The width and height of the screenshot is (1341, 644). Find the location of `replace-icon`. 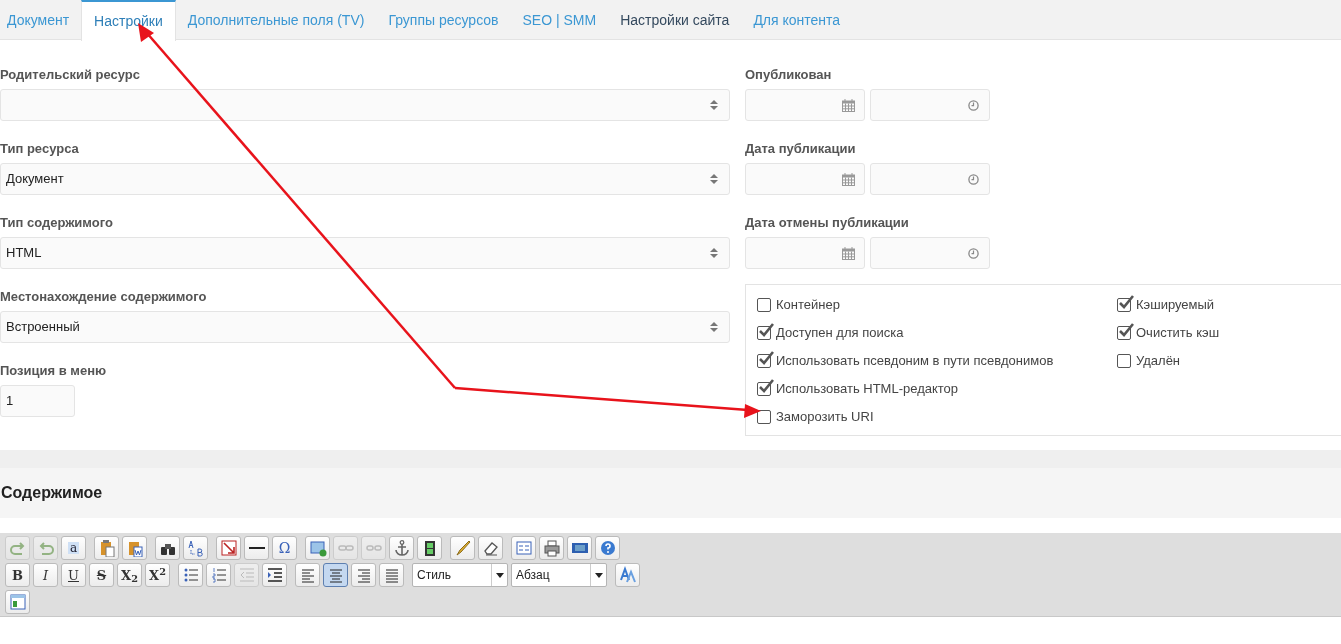

replace-icon is located at coordinates (195, 548).